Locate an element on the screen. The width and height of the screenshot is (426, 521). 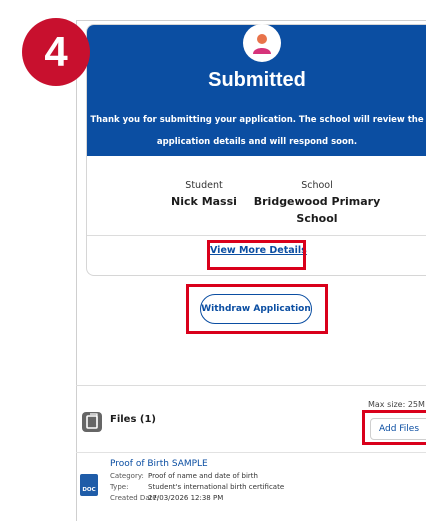
school-name: Bridgewood Primary School is located at coordinates (317, 210).